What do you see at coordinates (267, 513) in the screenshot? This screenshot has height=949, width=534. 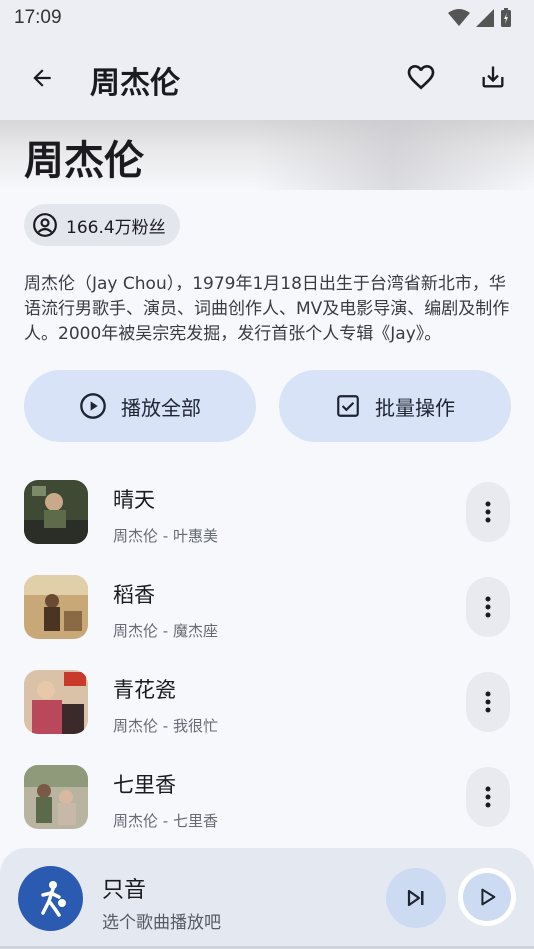 I see `song-row: 晴天 周杰伦 - 叶惠美` at bounding box center [267, 513].